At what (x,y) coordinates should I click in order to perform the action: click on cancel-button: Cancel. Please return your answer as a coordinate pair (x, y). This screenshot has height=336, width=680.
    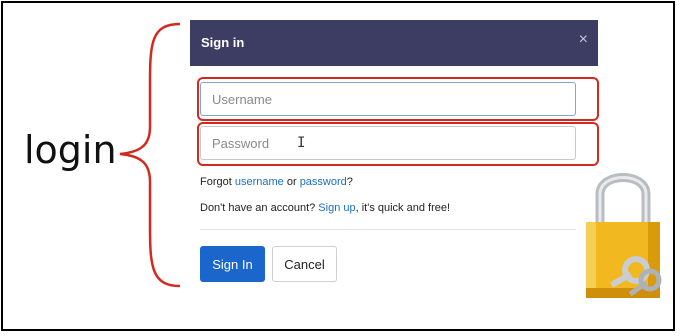
    Looking at the image, I should click on (304, 264).